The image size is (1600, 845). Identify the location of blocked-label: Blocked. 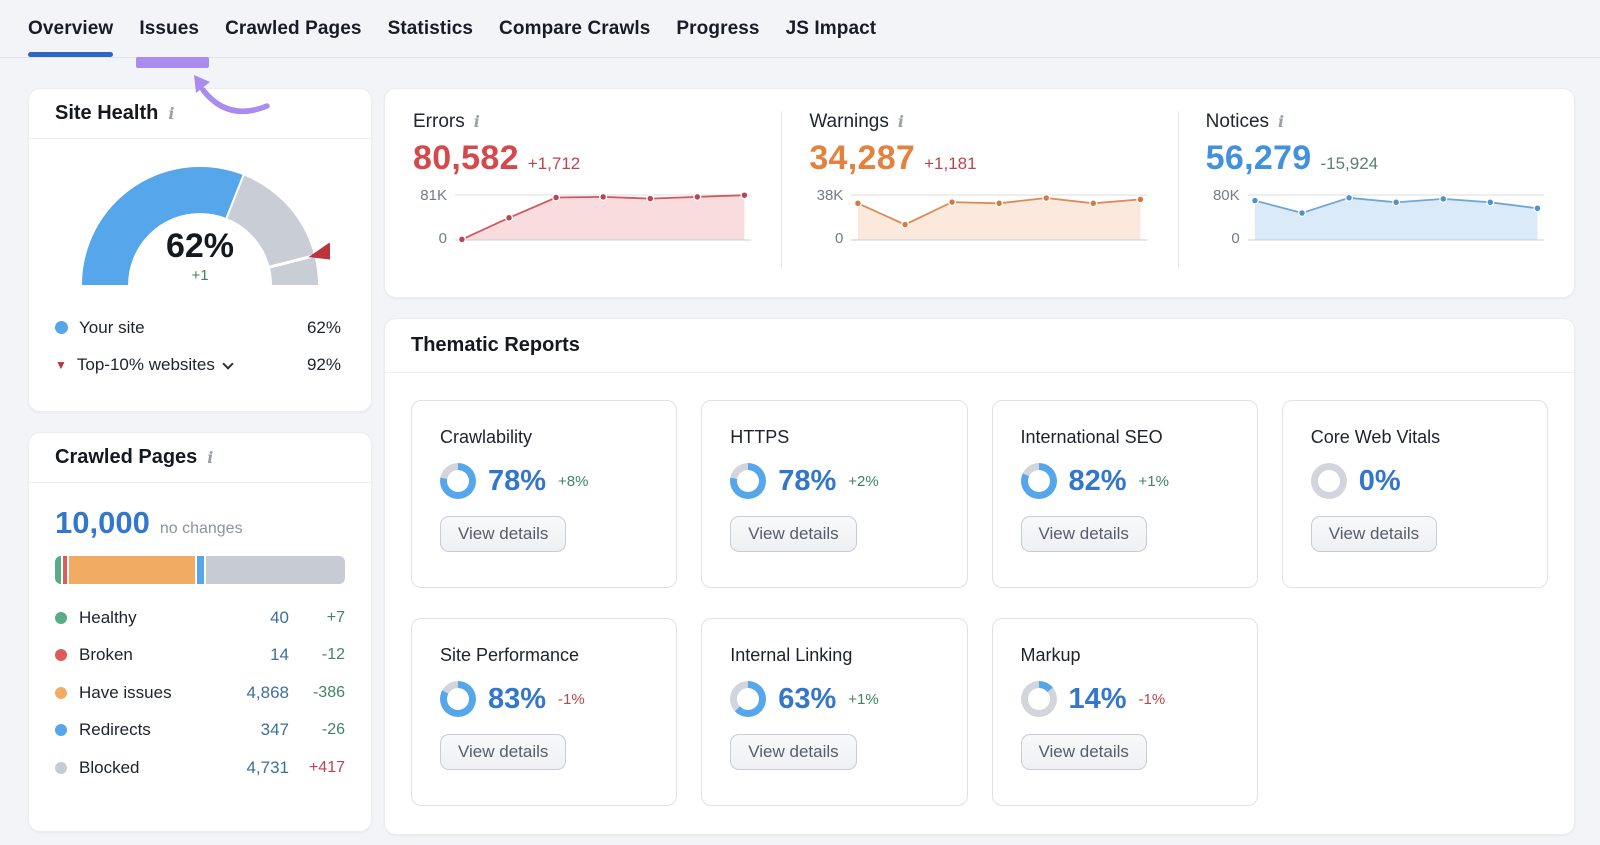
(109, 767).